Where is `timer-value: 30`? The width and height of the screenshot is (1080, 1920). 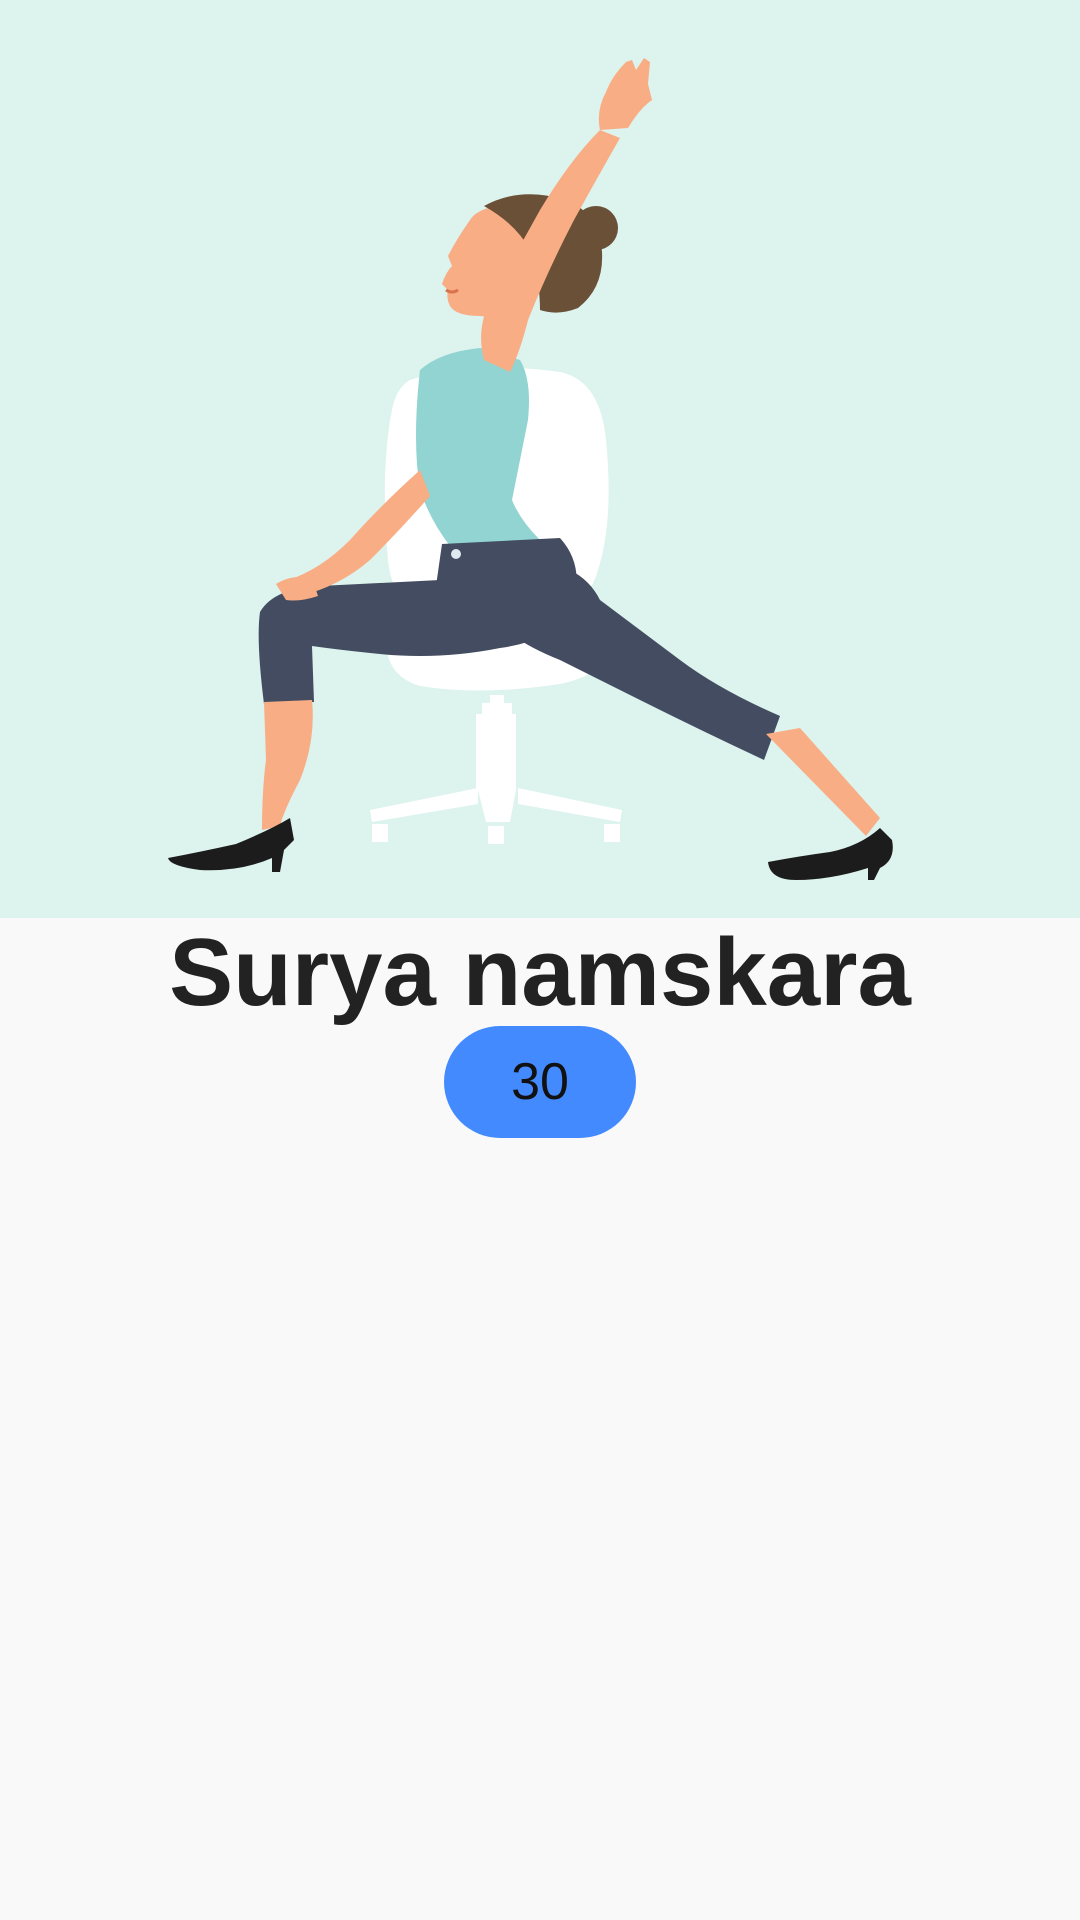 timer-value: 30 is located at coordinates (540, 1082).